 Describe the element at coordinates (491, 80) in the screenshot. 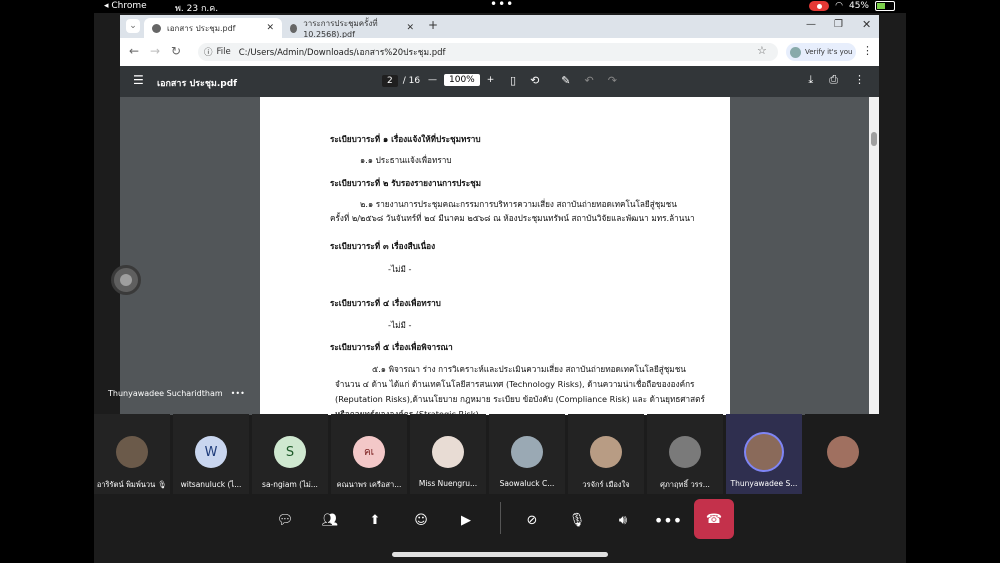

I see `zoom-in-icon: +` at that location.